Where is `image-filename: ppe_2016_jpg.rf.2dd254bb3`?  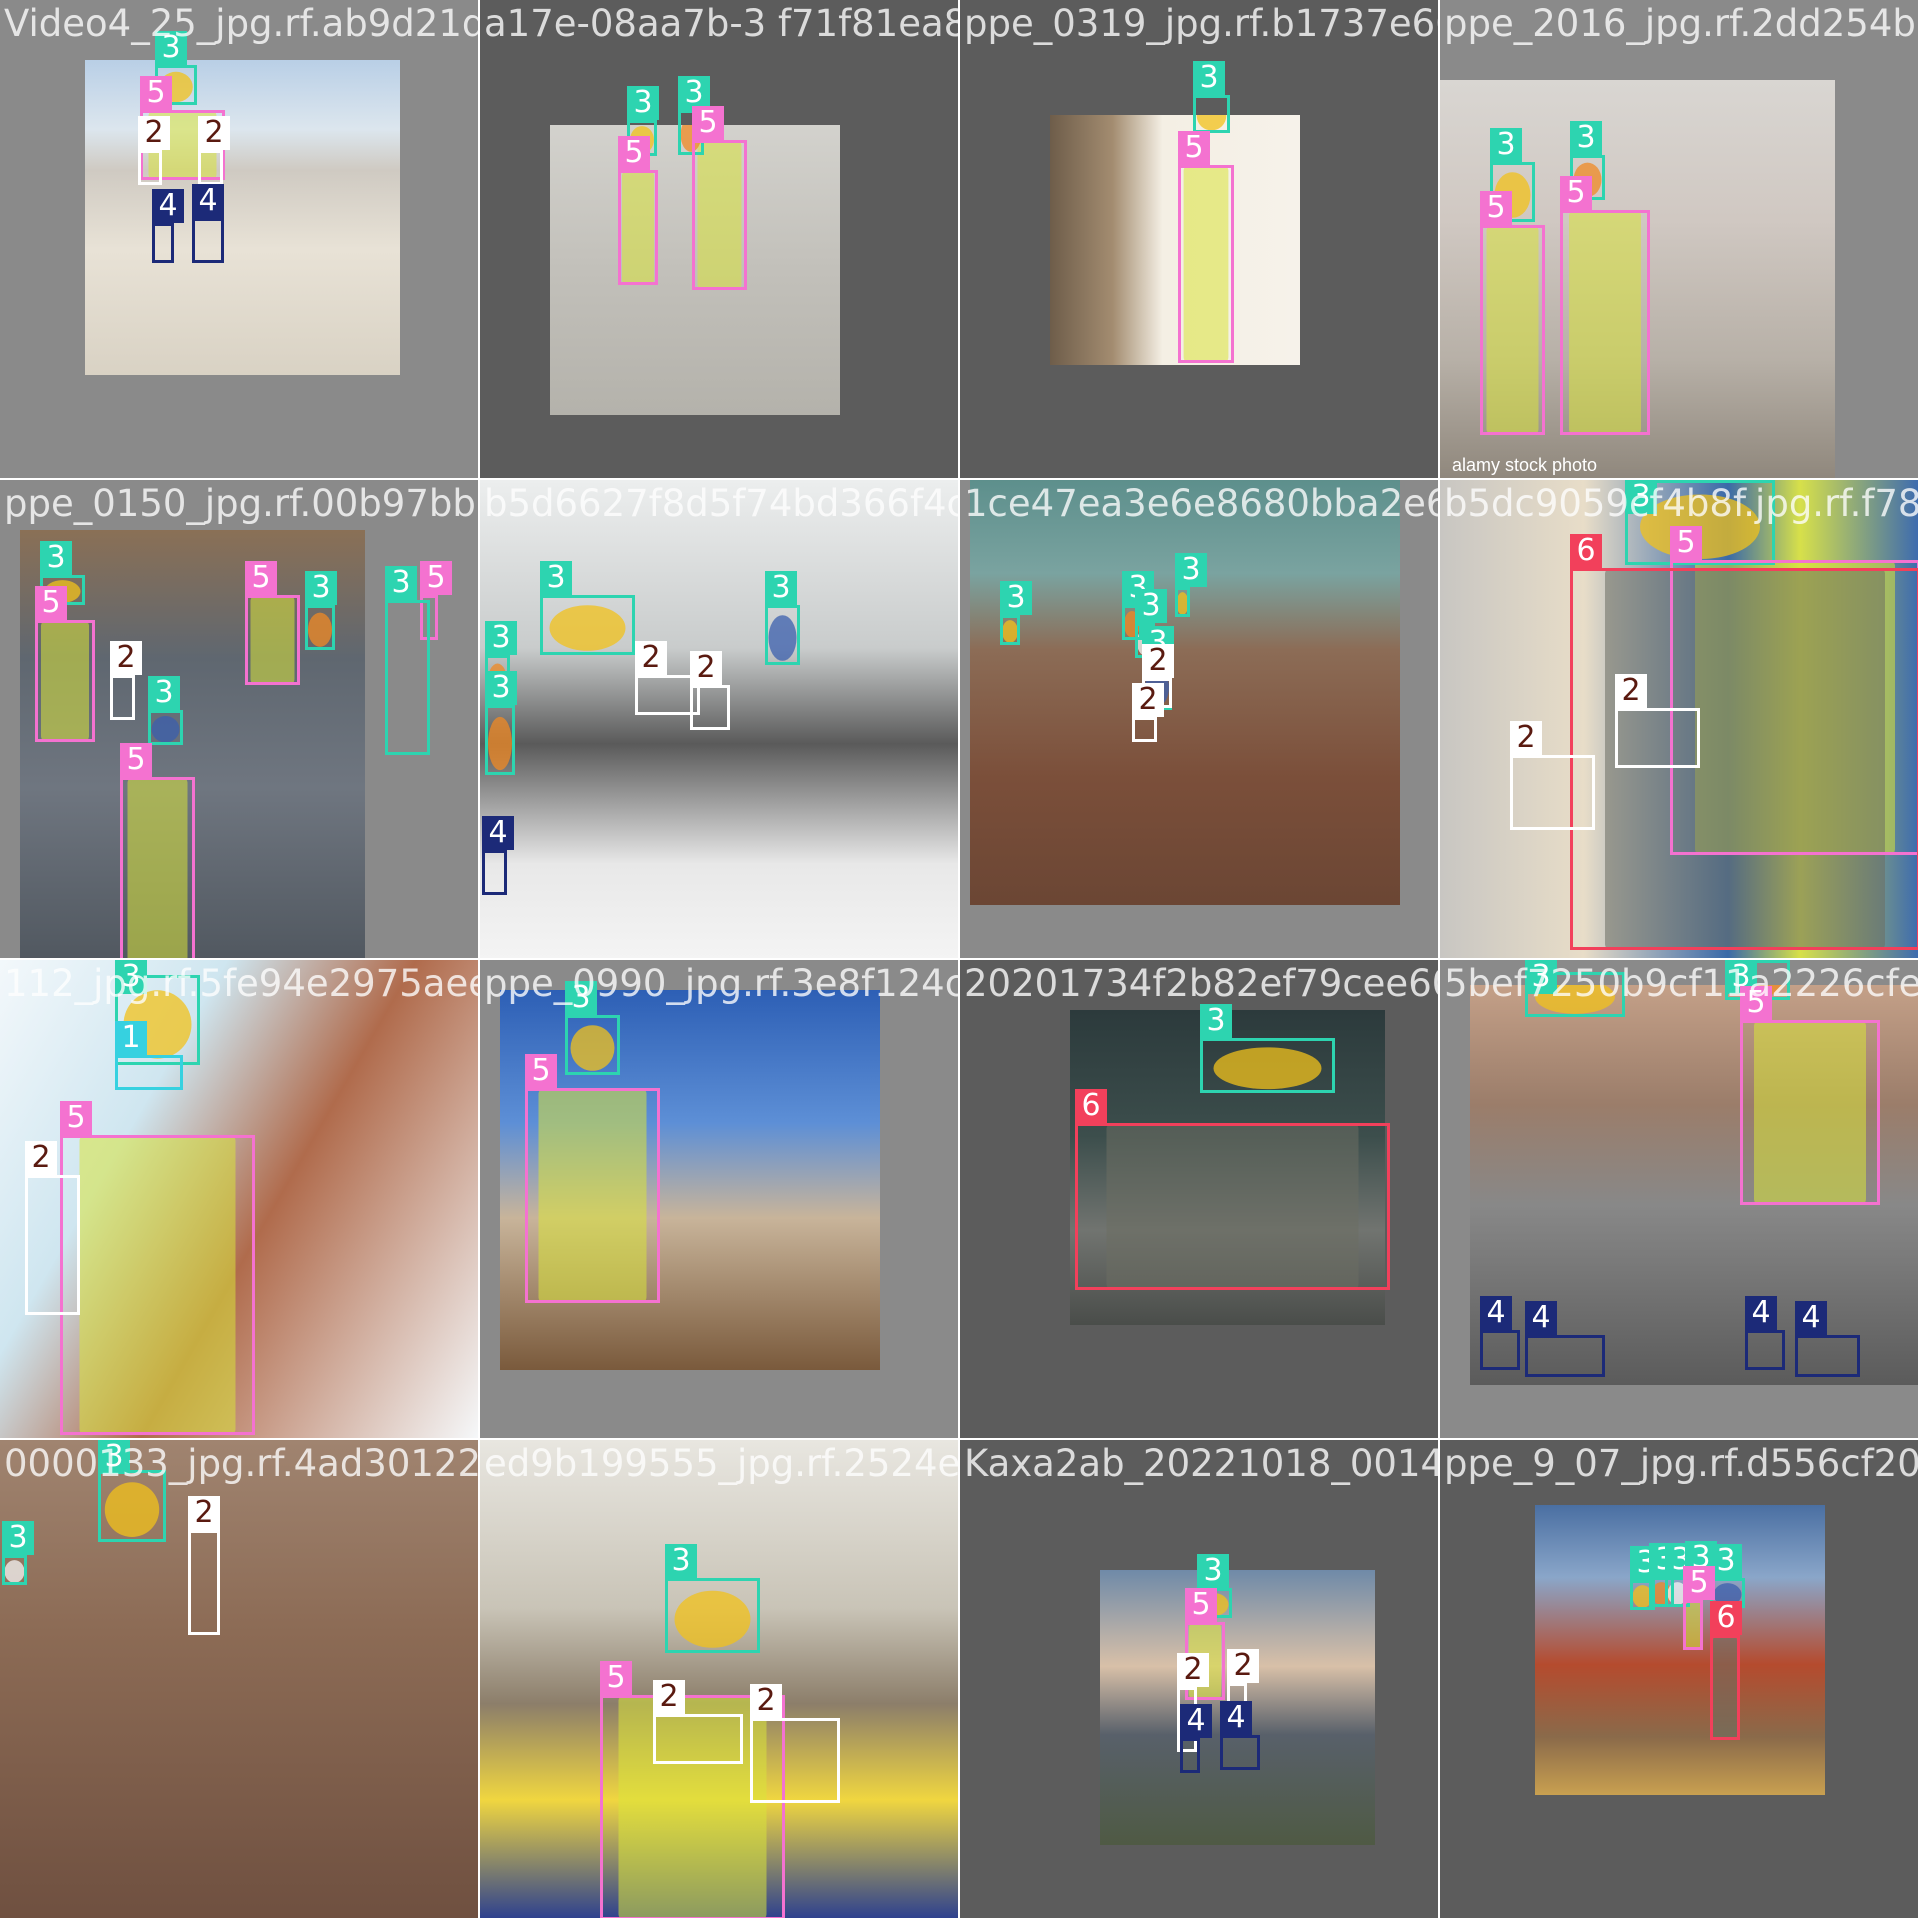
image-filename: ppe_2016_jpg.rf.2dd254bb3 is located at coordinates (1682, 23).